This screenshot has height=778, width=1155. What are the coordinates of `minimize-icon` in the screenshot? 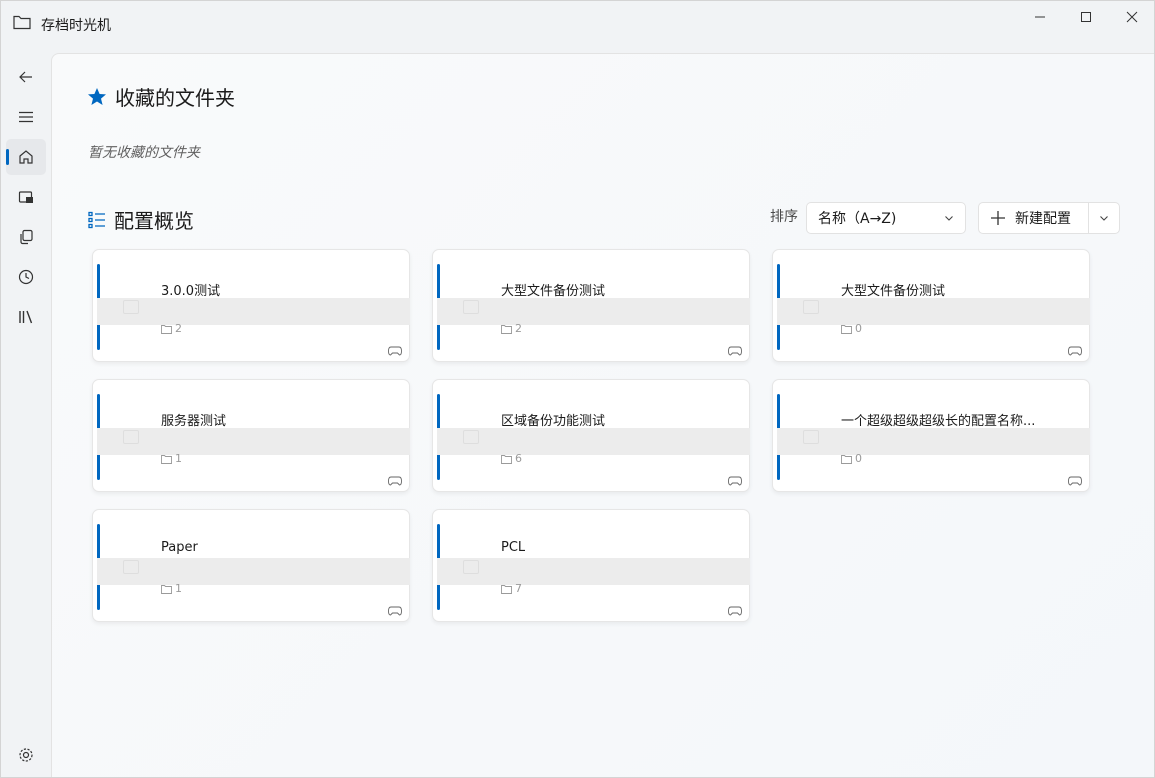 It's located at (1040, 17).